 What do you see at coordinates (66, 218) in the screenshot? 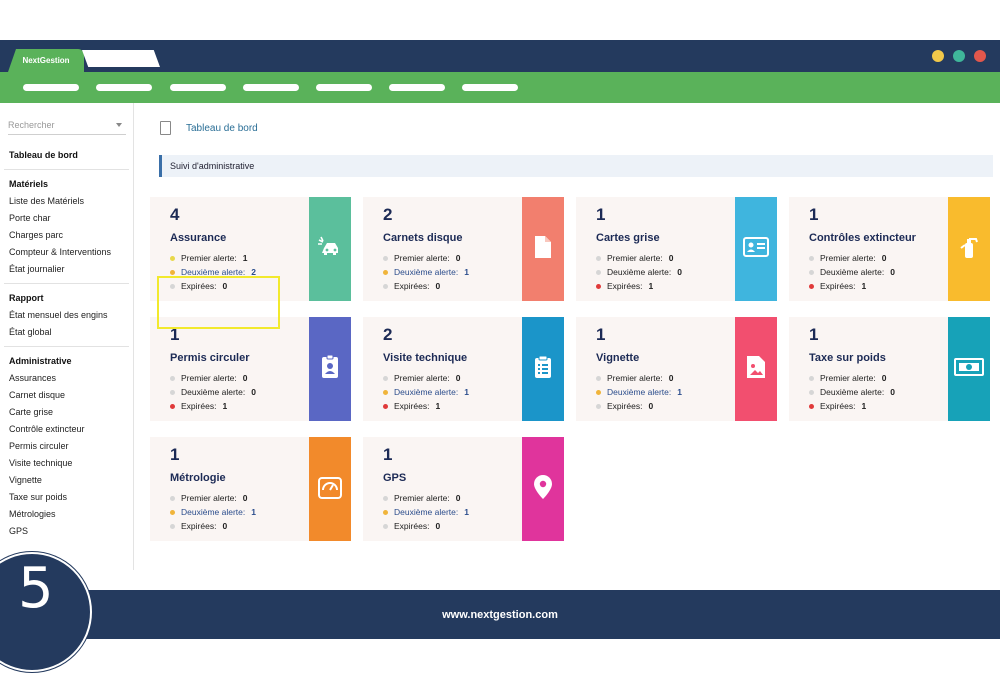
I see `sidebar-item: Porte char` at bounding box center [66, 218].